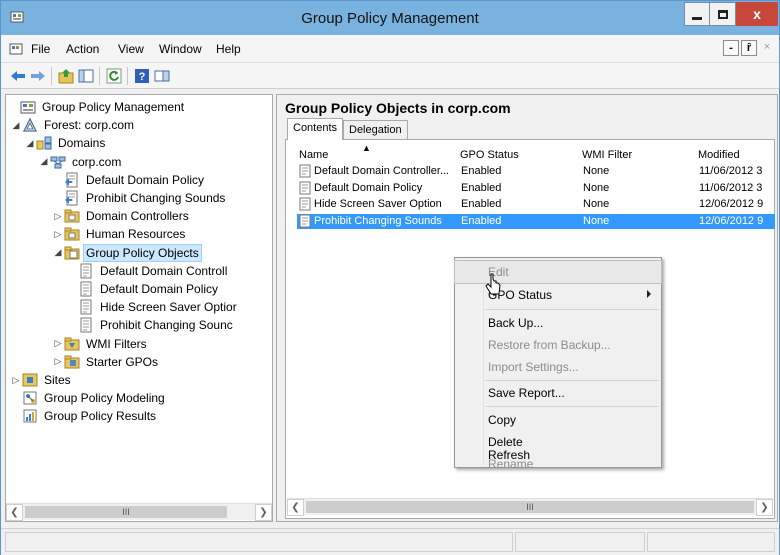 The height and width of the screenshot is (555, 780). Describe the element at coordinates (719, 155) in the screenshot. I see `column-modified-header: Modified` at that location.